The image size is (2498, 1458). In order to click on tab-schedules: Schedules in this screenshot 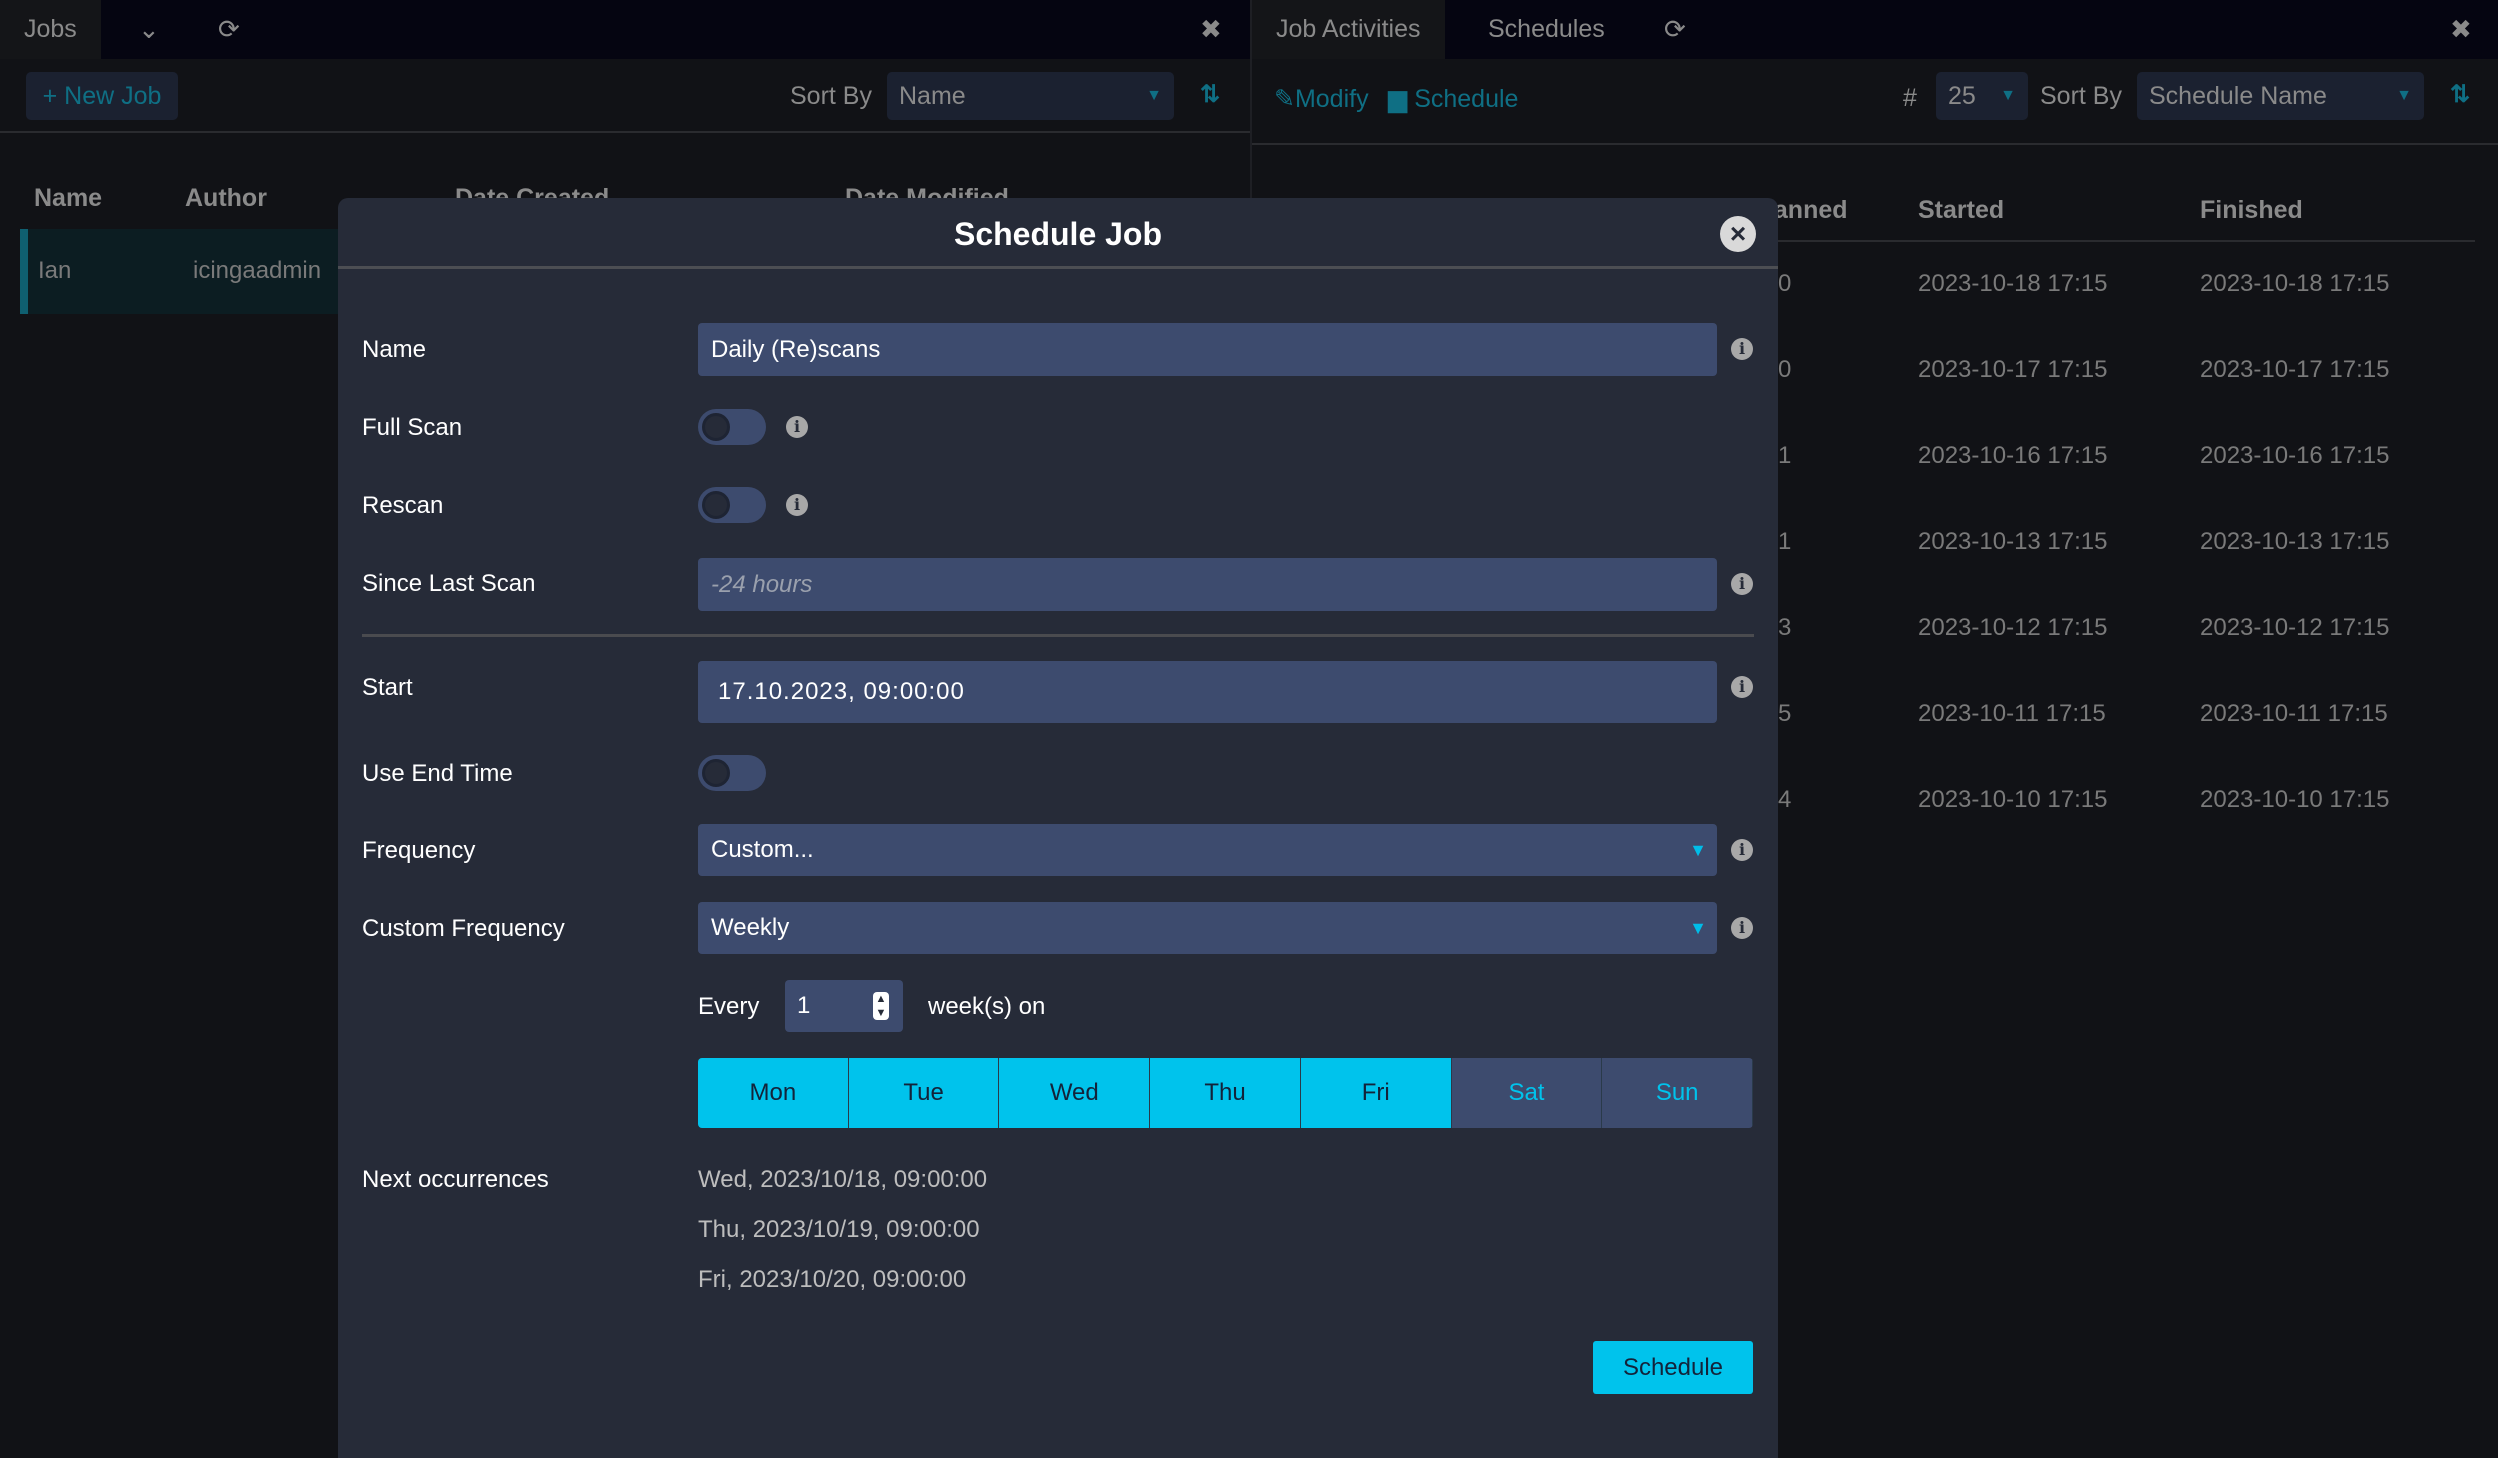, I will do `click(1546, 29)`.